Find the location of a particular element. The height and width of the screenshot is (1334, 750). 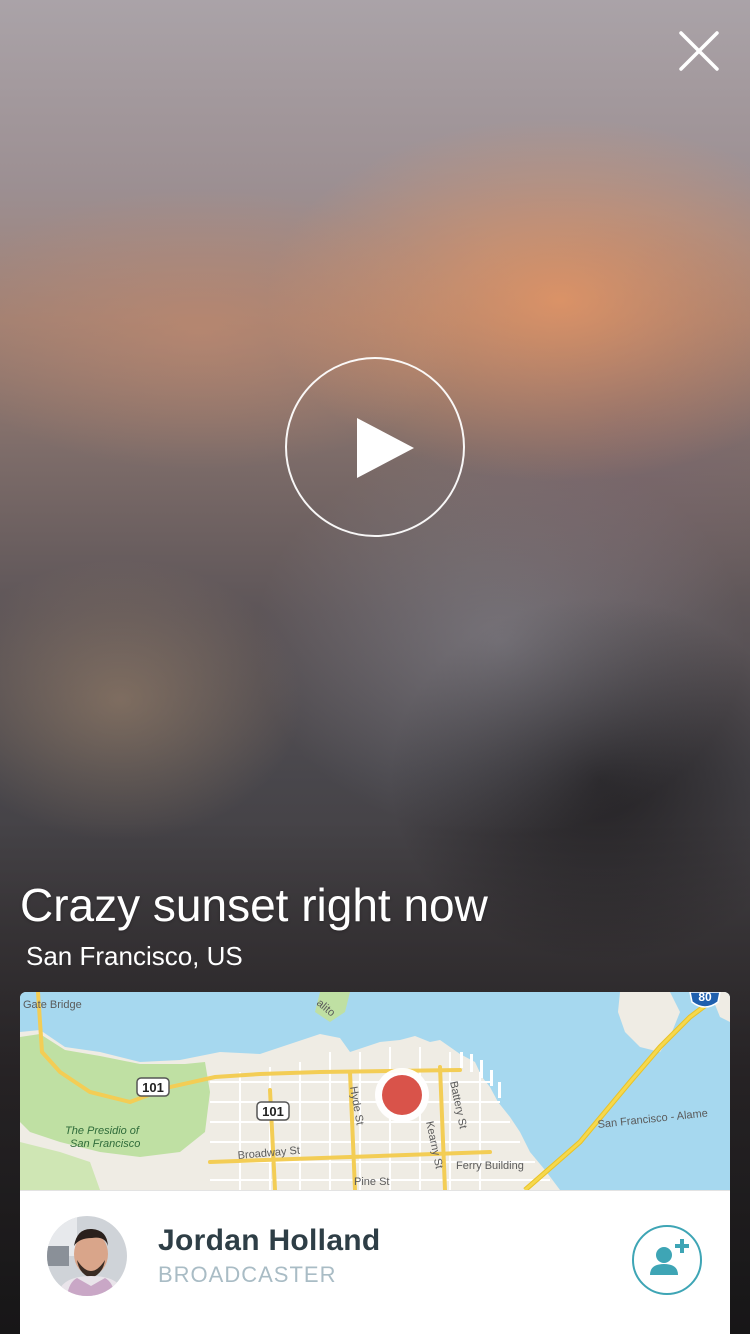

broadcaster-role: BROADCASTER is located at coordinates (247, 1274).